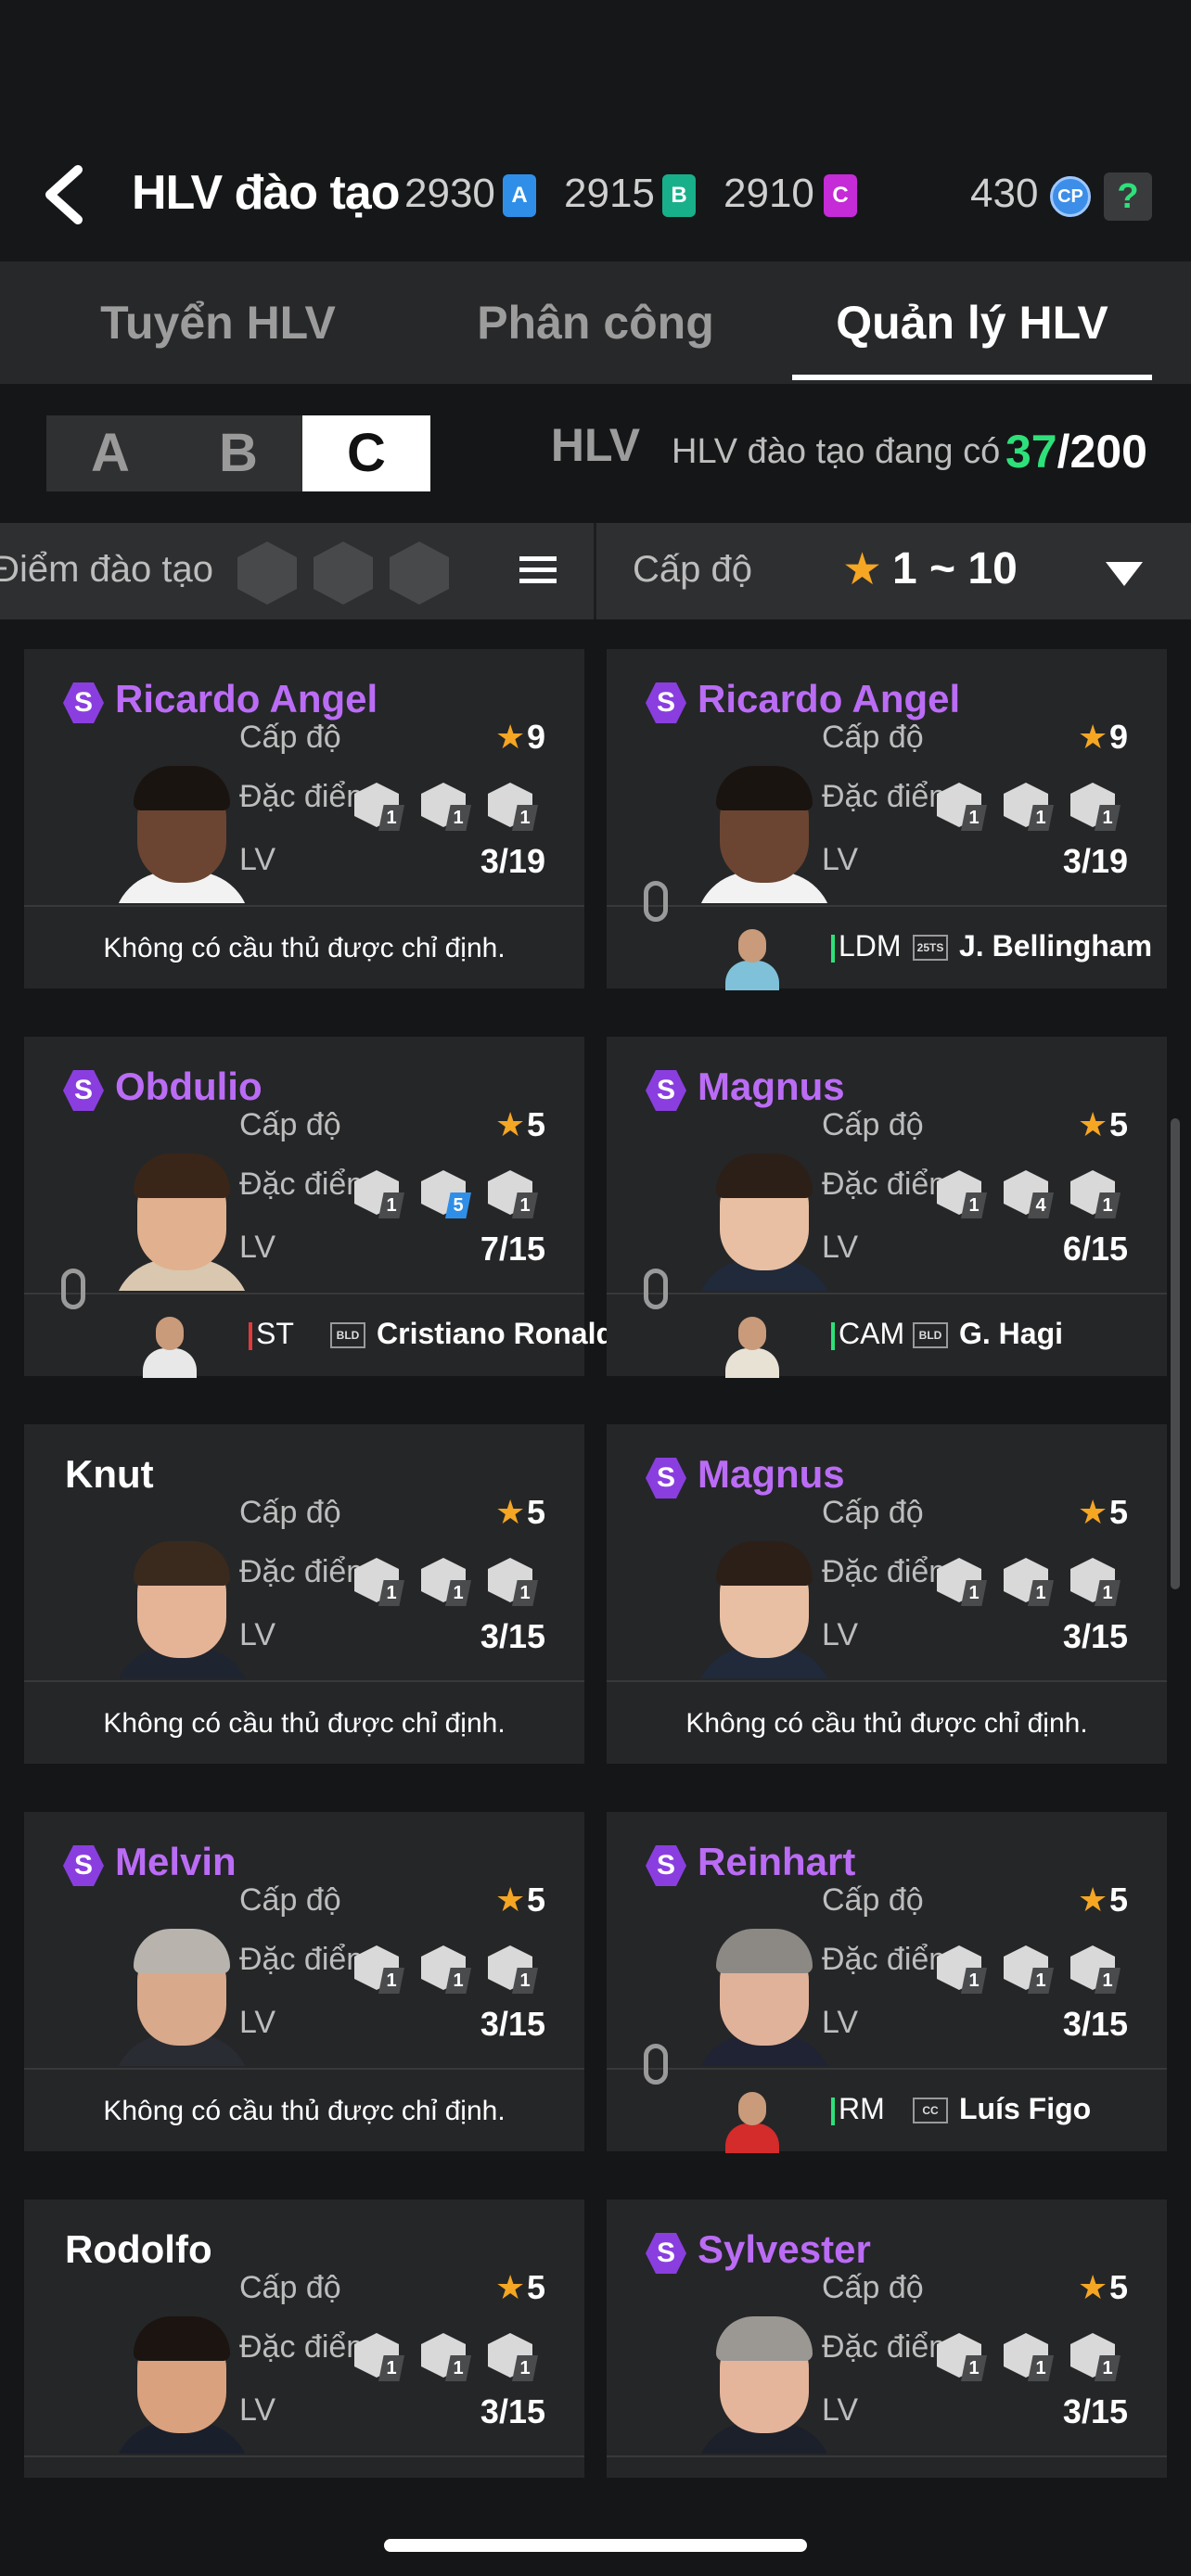 This screenshot has width=1191, height=2576. Describe the element at coordinates (887, 936) in the screenshot. I see `assigned-player-area: LDM 25TS J. Bellingham` at that location.